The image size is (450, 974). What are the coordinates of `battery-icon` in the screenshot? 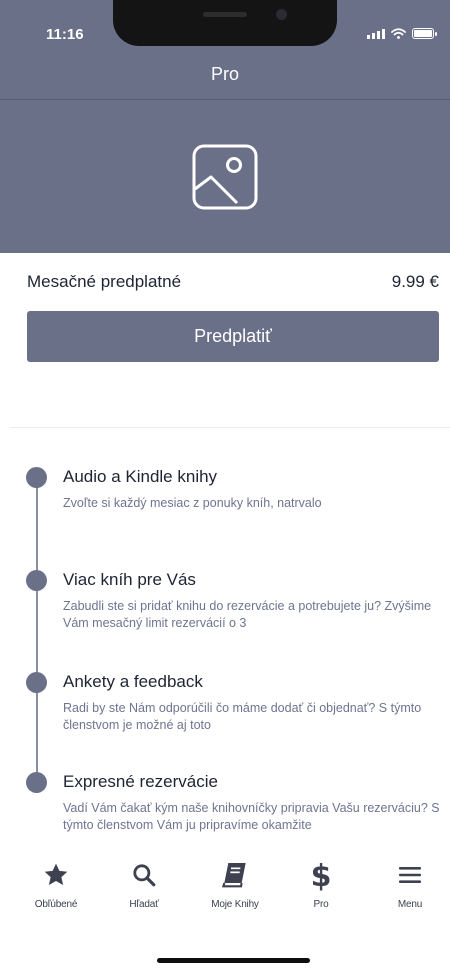 It's located at (424, 33).